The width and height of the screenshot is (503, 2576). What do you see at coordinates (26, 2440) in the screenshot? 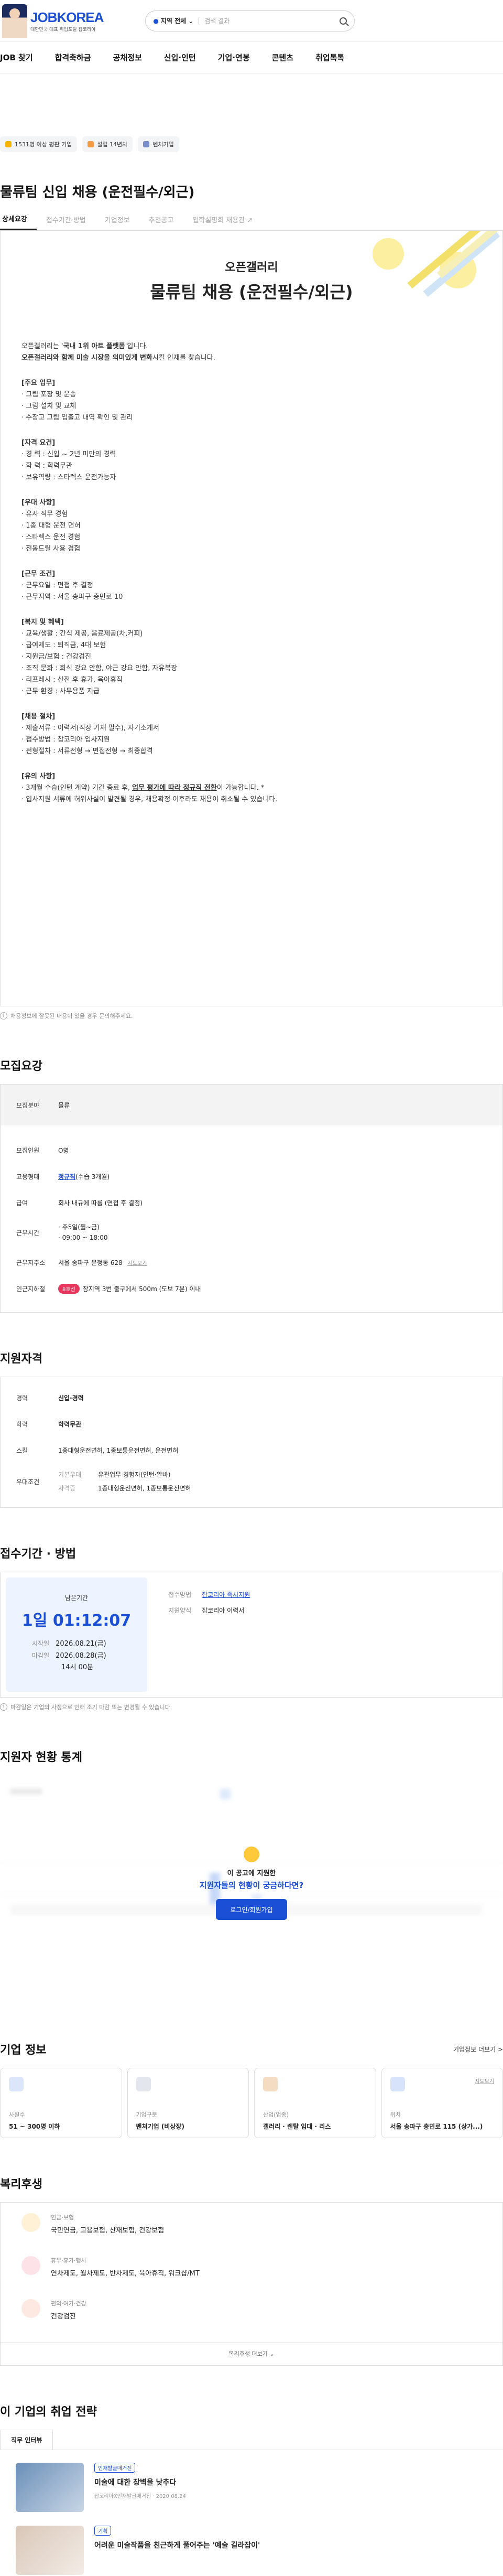
I see `tab-job-interview: 직무 인터뷰` at bounding box center [26, 2440].